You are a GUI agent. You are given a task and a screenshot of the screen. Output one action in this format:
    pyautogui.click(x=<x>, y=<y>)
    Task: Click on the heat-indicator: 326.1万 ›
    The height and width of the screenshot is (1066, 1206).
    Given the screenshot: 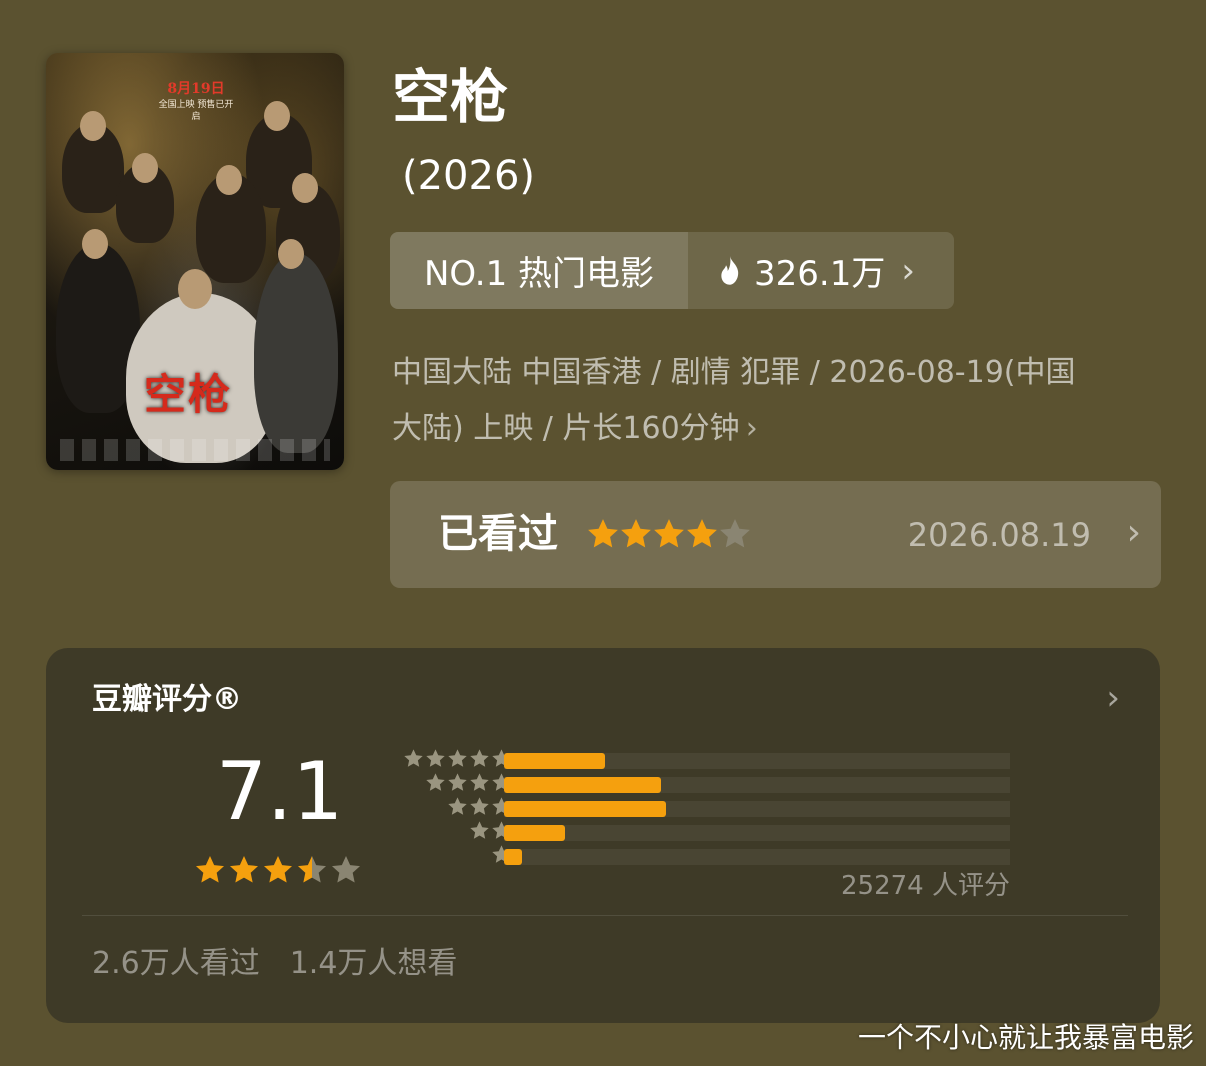 What is the action you would take?
    pyautogui.click(x=821, y=270)
    